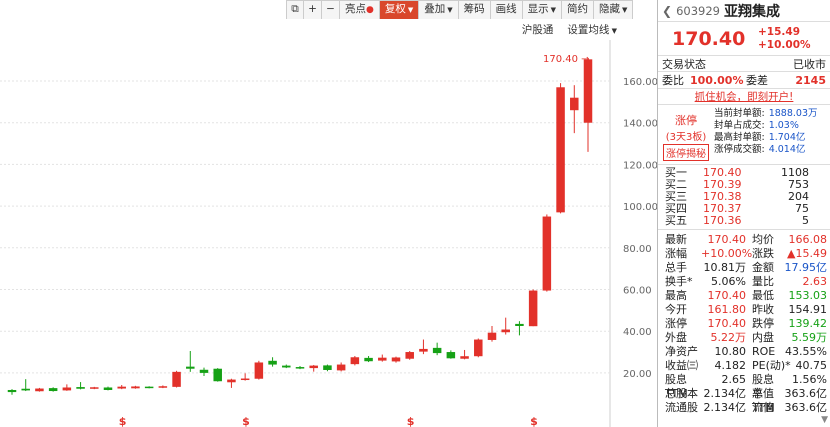 The height and width of the screenshot is (427, 830). Describe the element at coordinates (331, 9) in the screenshot. I see `zoom-out-icon: −` at that location.